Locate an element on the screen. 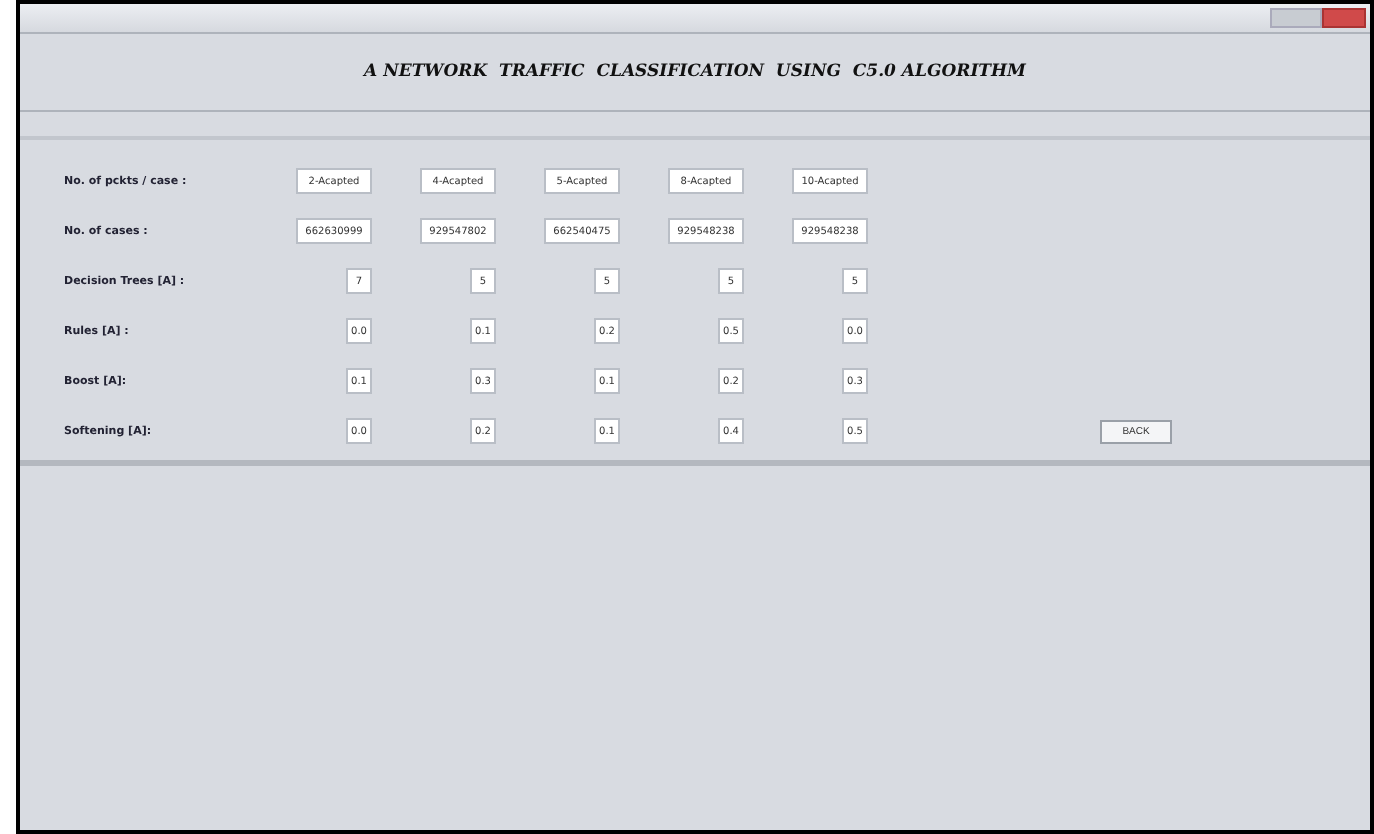 The width and height of the screenshot is (1374, 834). window-controls-icon is located at coordinates (1296, 18).